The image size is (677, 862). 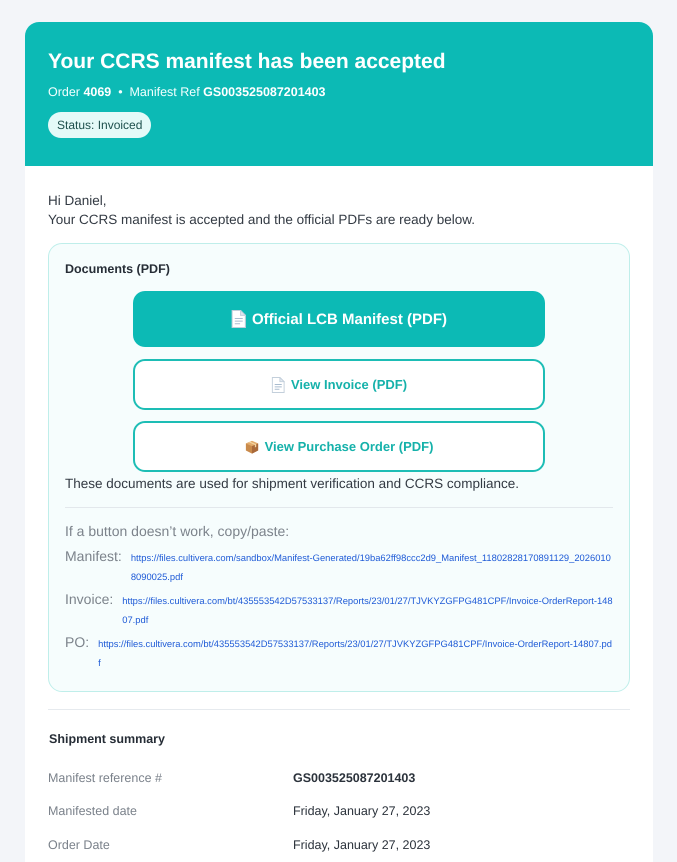 What do you see at coordinates (247, 62) in the screenshot?
I see `email-title: Your CCRS manifest has been accepted` at bounding box center [247, 62].